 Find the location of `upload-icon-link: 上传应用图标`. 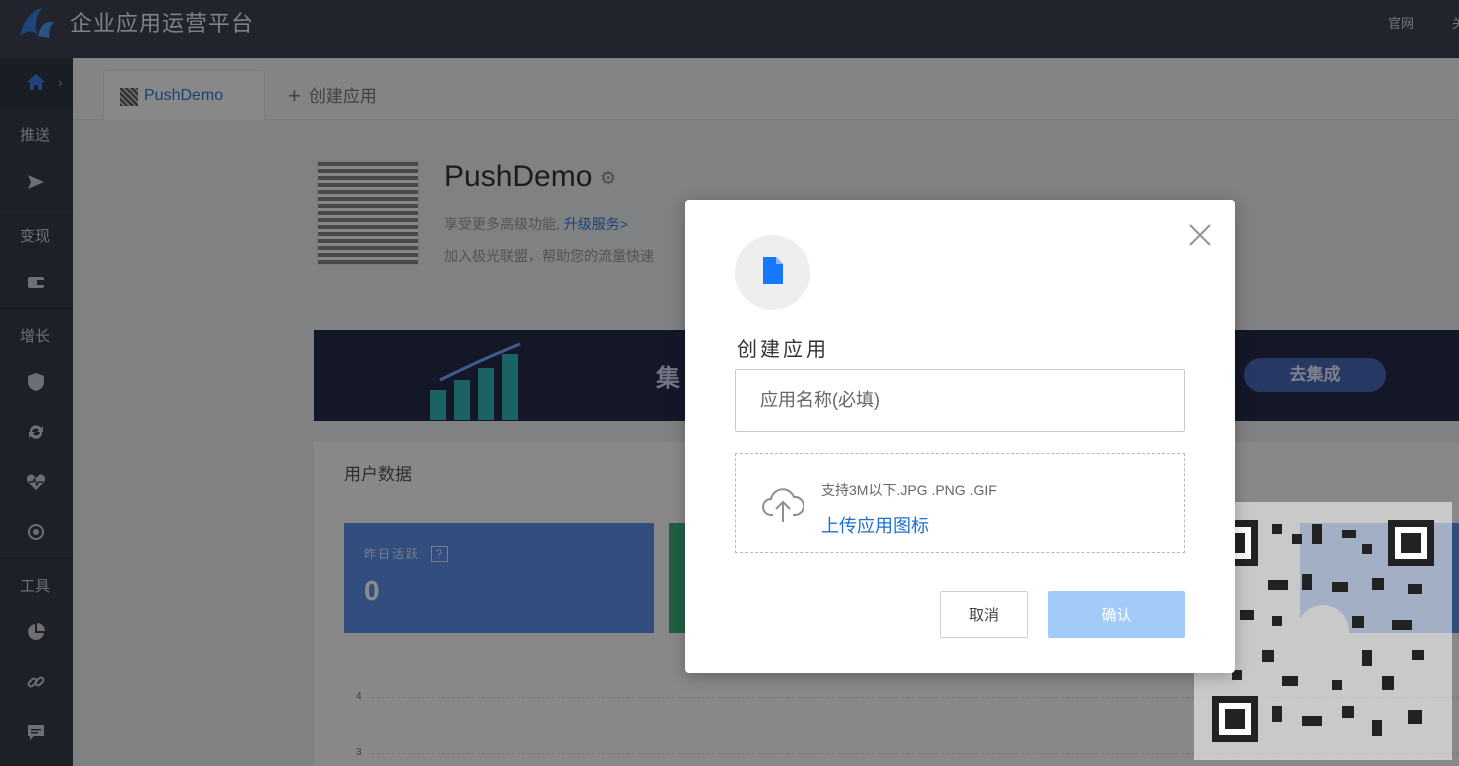

upload-icon-link: 上传应用图标 is located at coordinates (875, 525).